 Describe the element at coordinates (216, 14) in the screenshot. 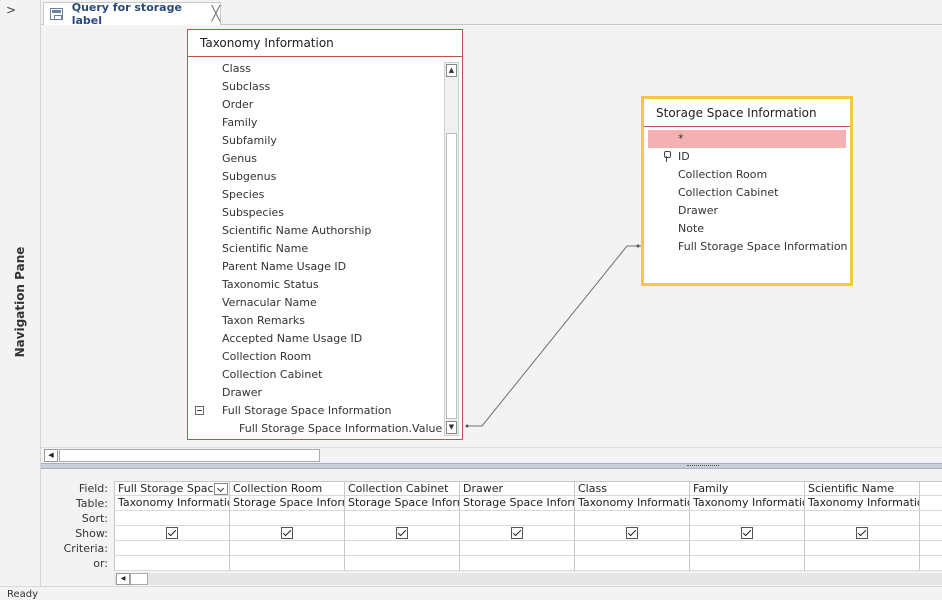

I see `close-tab-icon: ╳` at that location.